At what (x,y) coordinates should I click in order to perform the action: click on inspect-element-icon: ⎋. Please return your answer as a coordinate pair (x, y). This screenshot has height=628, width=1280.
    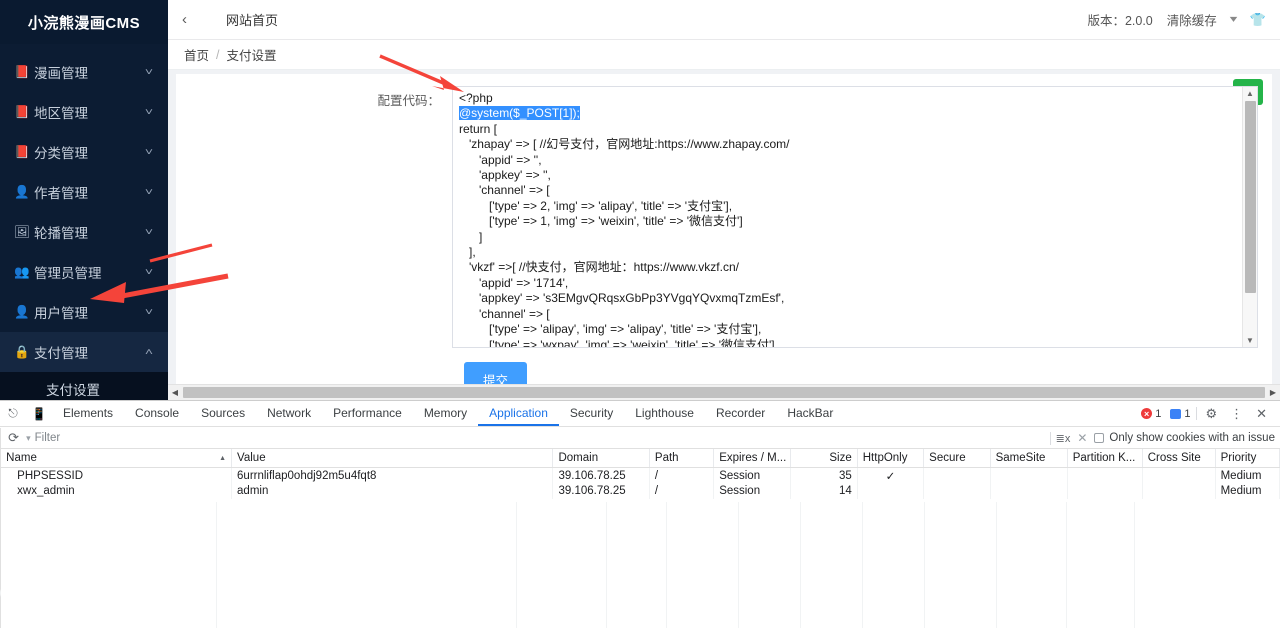
    Looking at the image, I should click on (13, 413).